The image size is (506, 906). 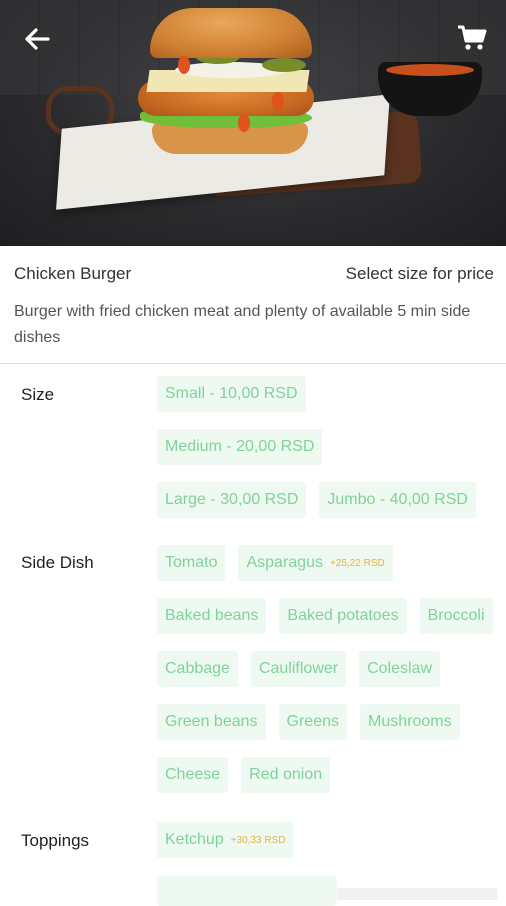 What do you see at coordinates (286, 775) in the screenshot?
I see `side-dish-option: Red onion` at bounding box center [286, 775].